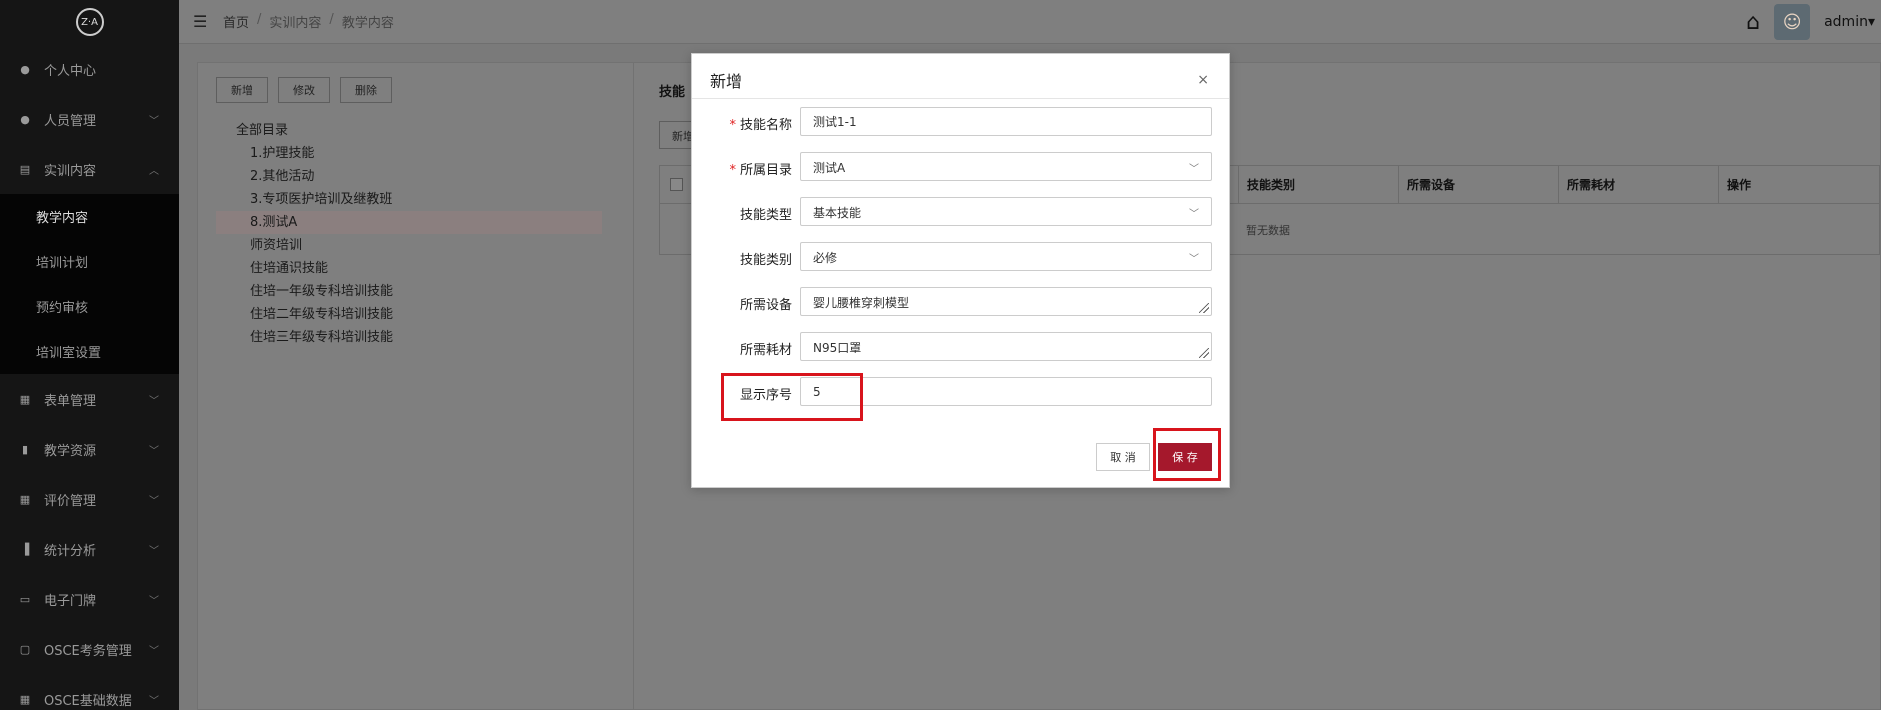 Image resolution: width=1881 pixels, height=710 pixels. I want to click on home-icon: ⌂, so click(1753, 22).